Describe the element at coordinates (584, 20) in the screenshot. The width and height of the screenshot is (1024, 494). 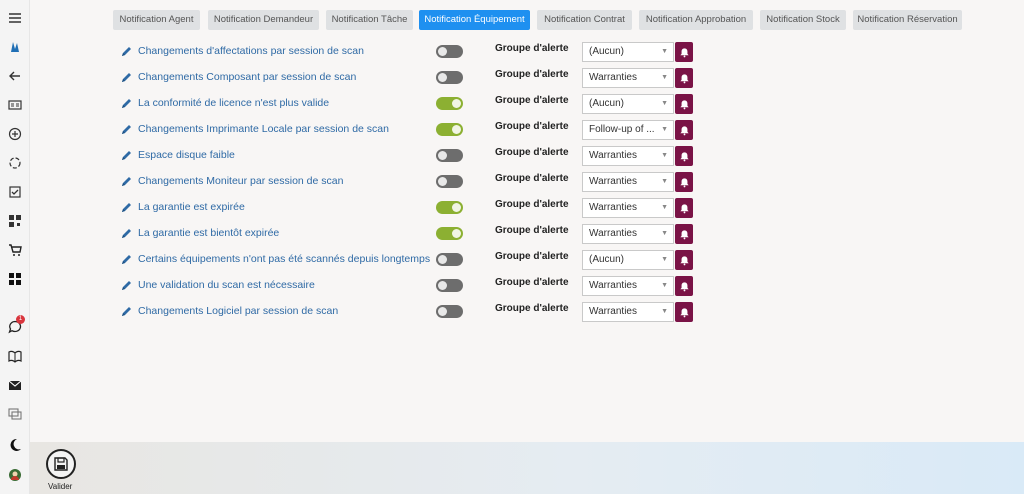
I see `tab-notification-contrat: Notification Contrat` at that location.